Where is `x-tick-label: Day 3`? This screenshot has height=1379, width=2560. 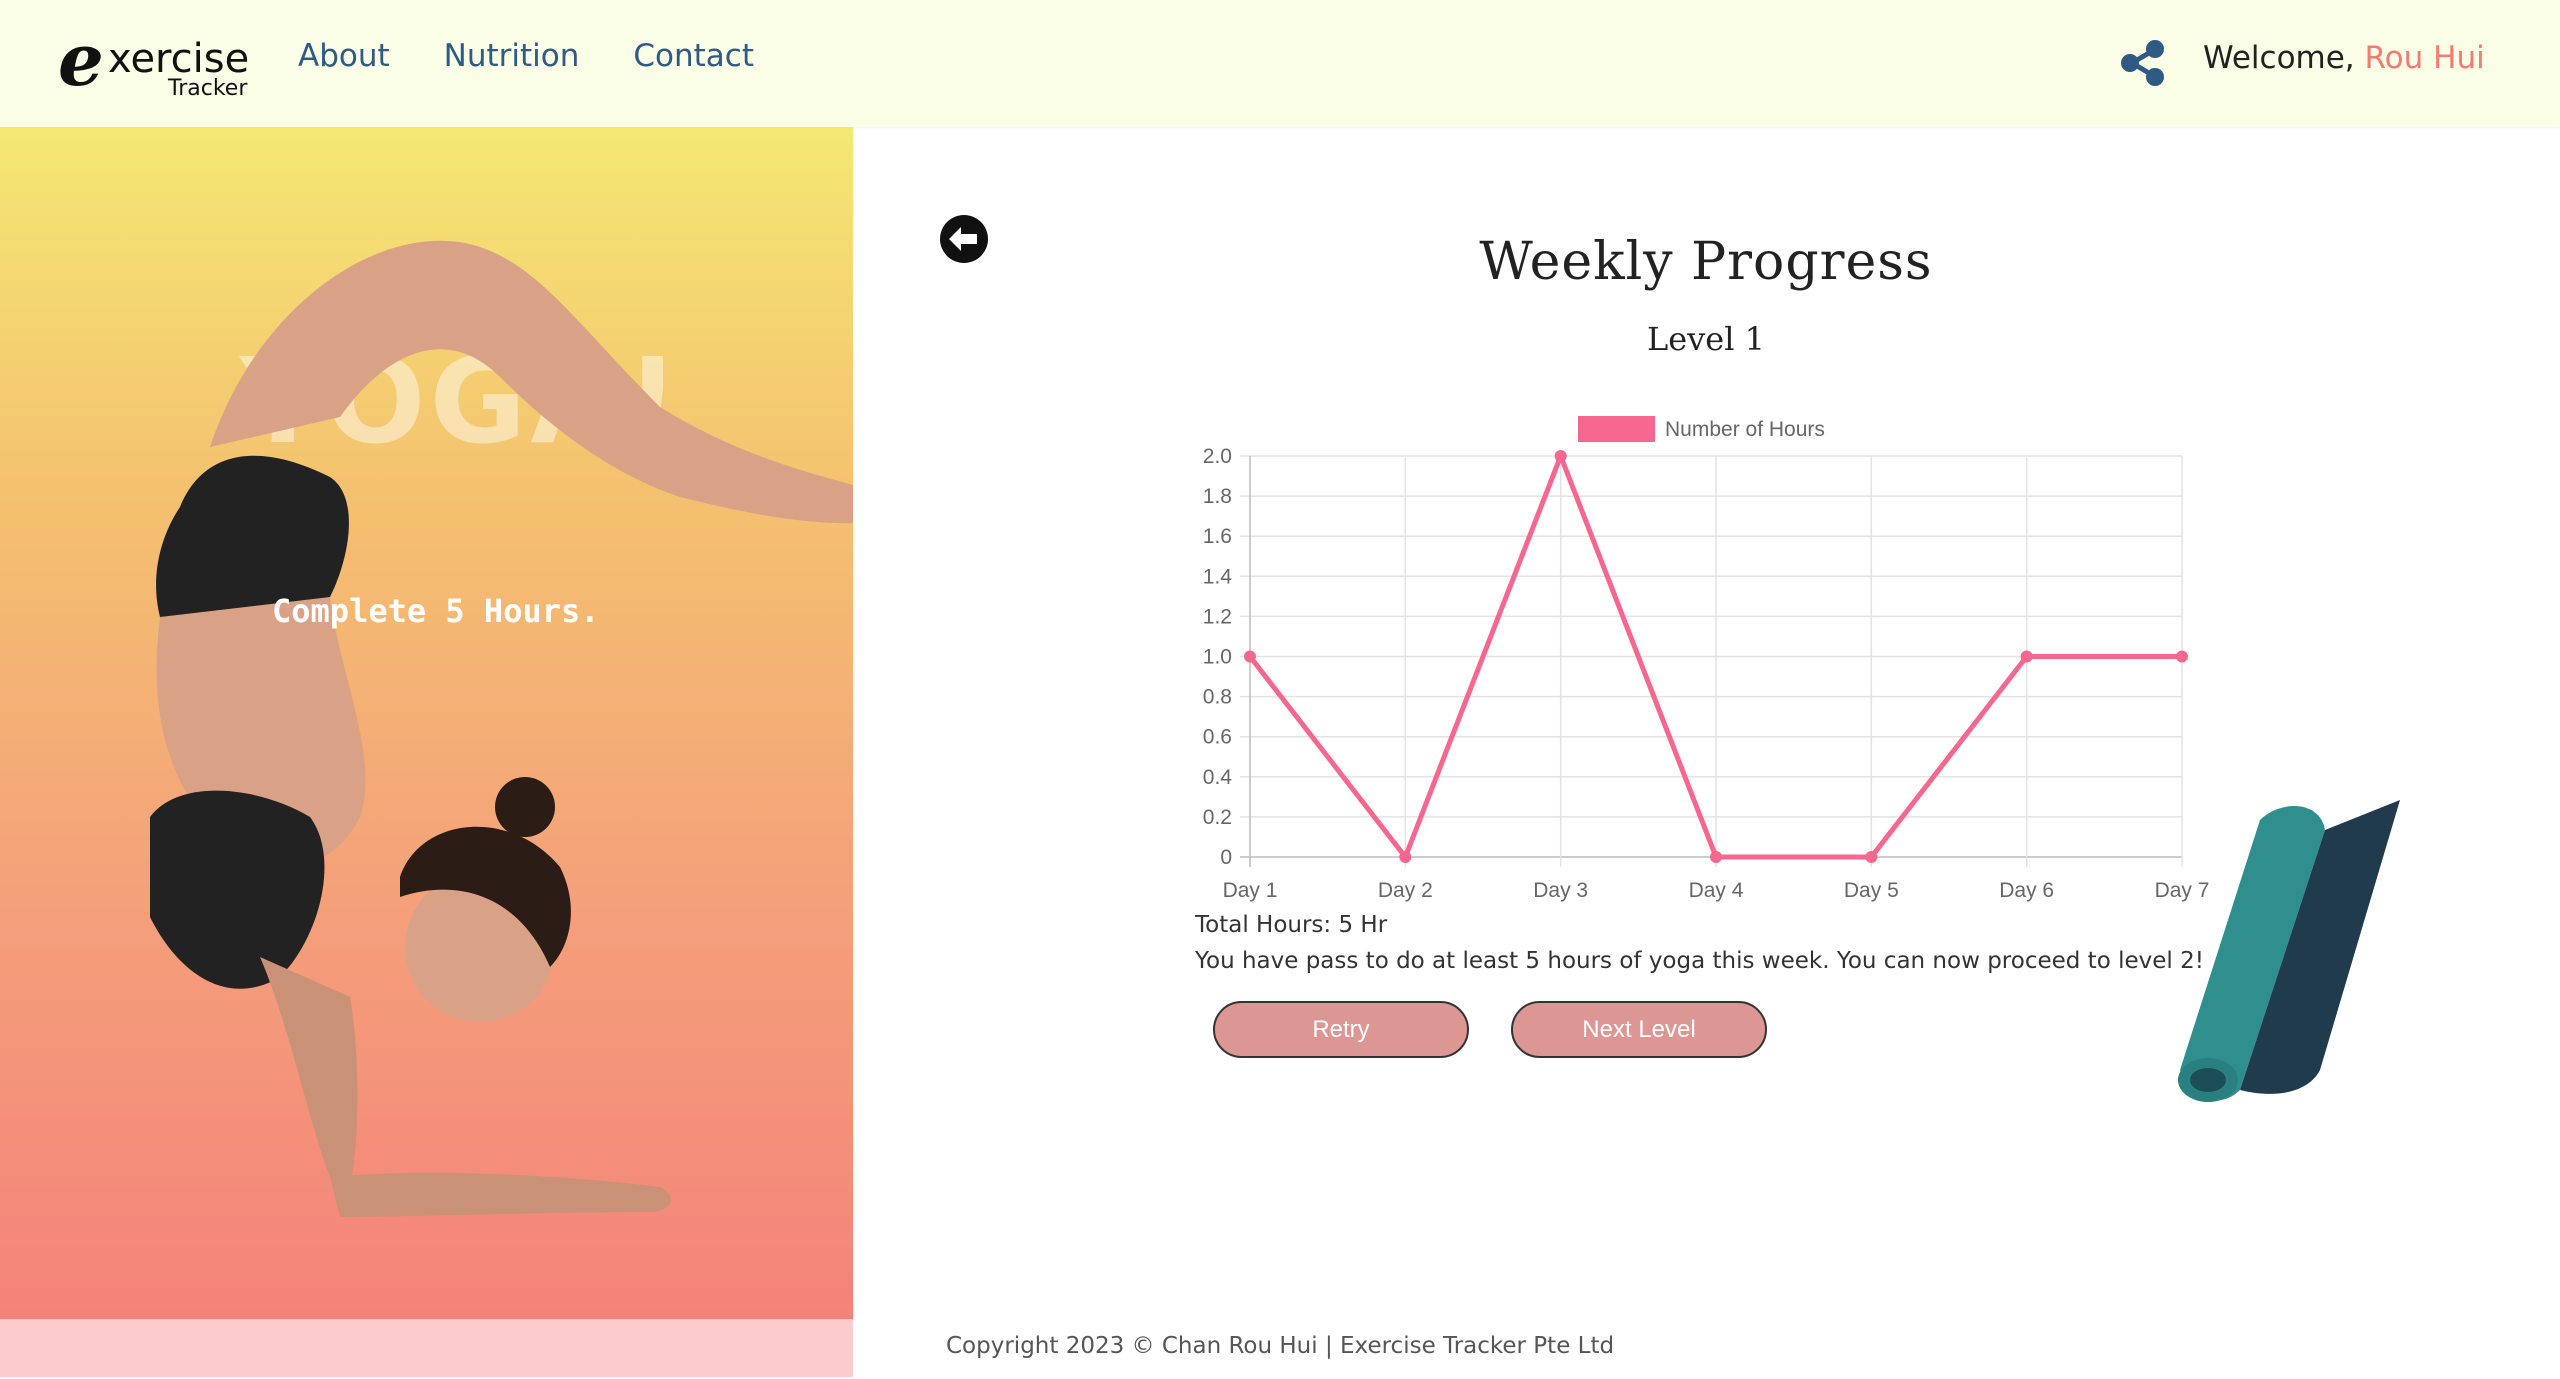
x-tick-label: Day 3 is located at coordinates (1560, 890).